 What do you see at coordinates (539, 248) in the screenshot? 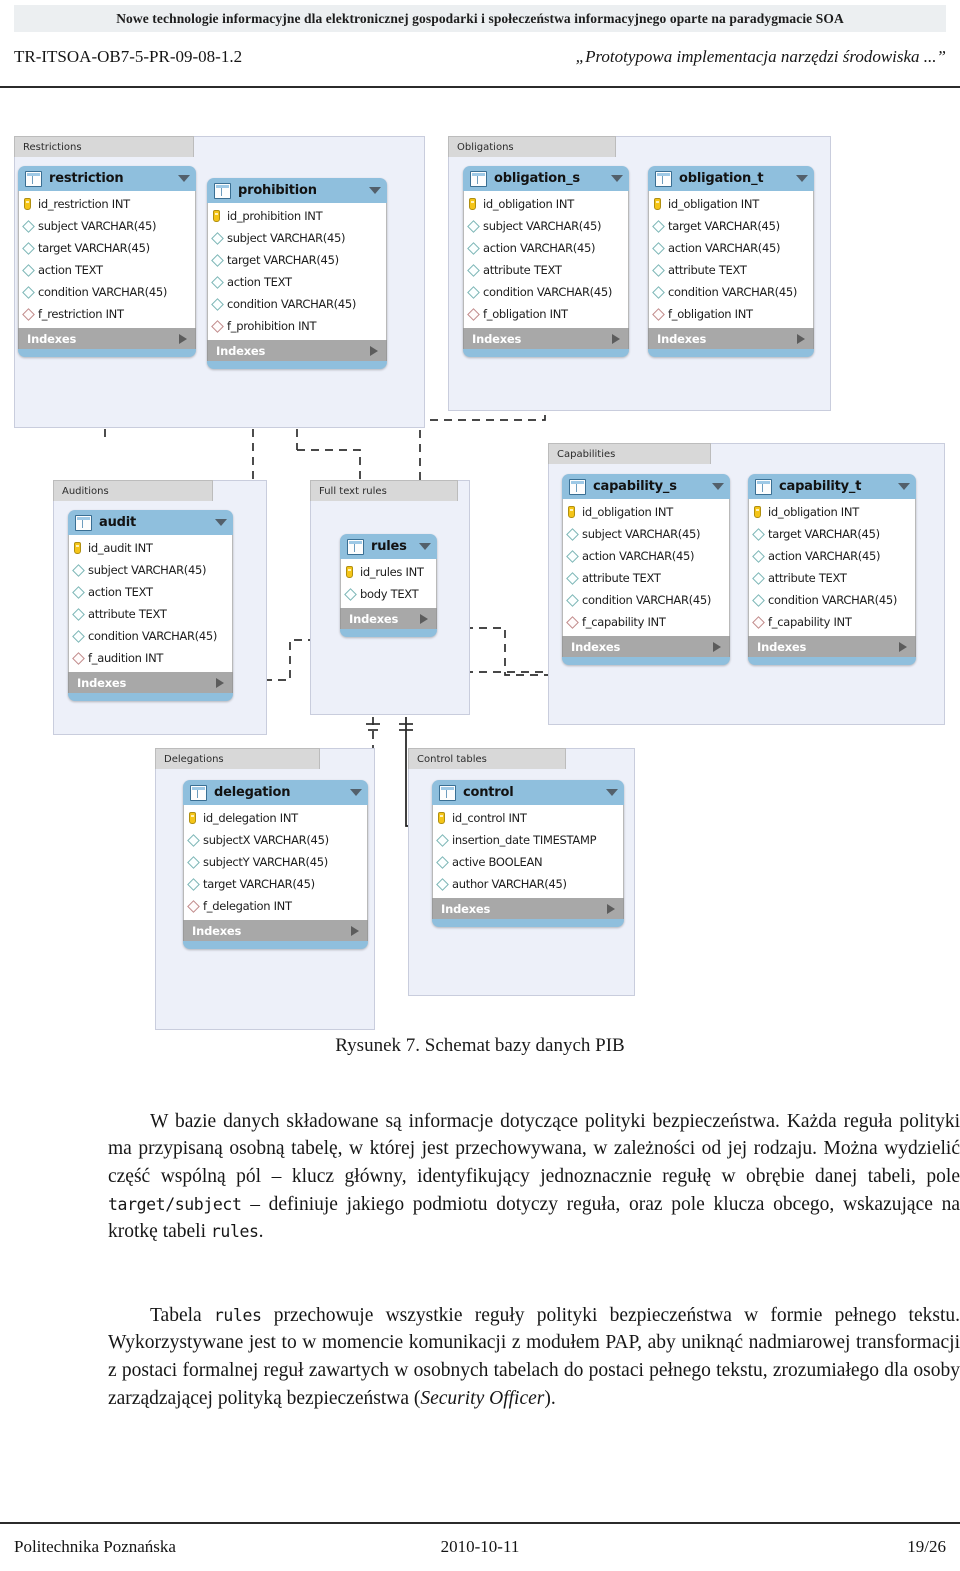
I see `column-label: action VARCHAR(45)` at bounding box center [539, 248].